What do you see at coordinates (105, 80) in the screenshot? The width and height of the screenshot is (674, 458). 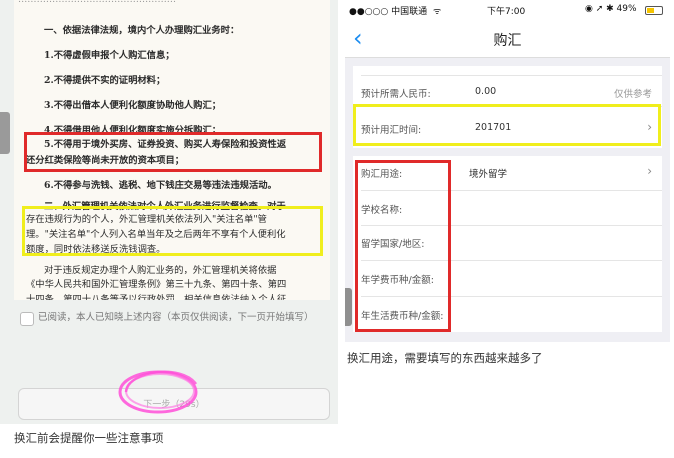 I see `doc-line: 2.不得提供不实的证明材料；` at bounding box center [105, 80].